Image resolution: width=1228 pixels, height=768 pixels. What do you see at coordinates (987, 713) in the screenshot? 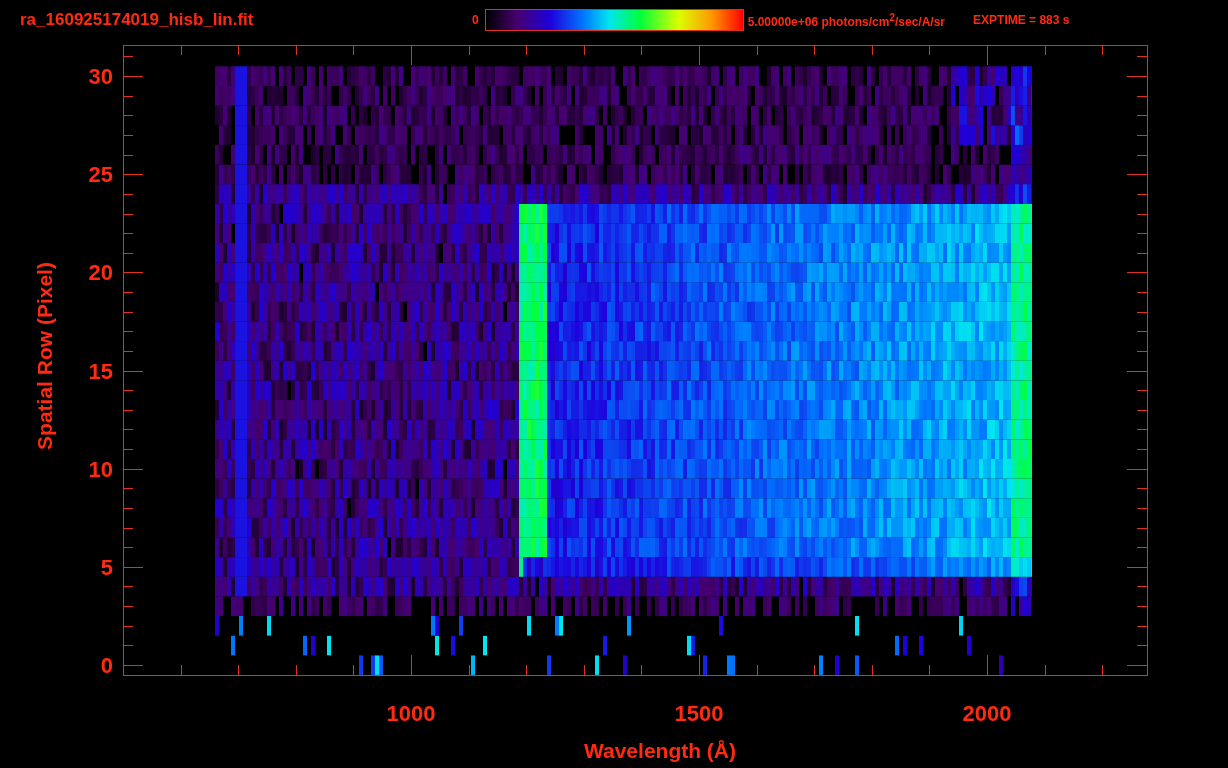
I see `x-tick-label: 2000` at bounding box center [987, 713].